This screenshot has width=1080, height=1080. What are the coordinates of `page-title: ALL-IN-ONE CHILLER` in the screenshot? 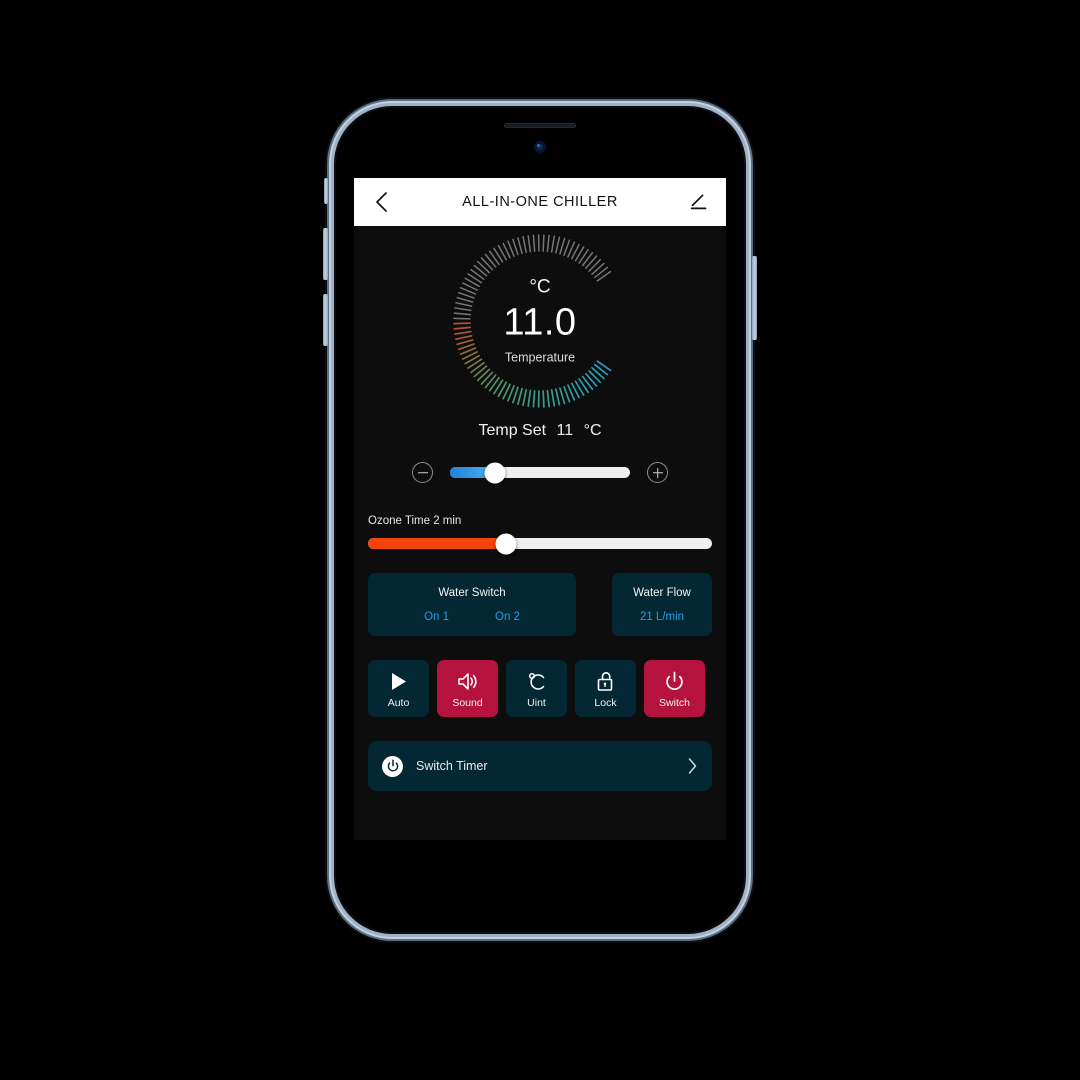 It's located at (540, 202).